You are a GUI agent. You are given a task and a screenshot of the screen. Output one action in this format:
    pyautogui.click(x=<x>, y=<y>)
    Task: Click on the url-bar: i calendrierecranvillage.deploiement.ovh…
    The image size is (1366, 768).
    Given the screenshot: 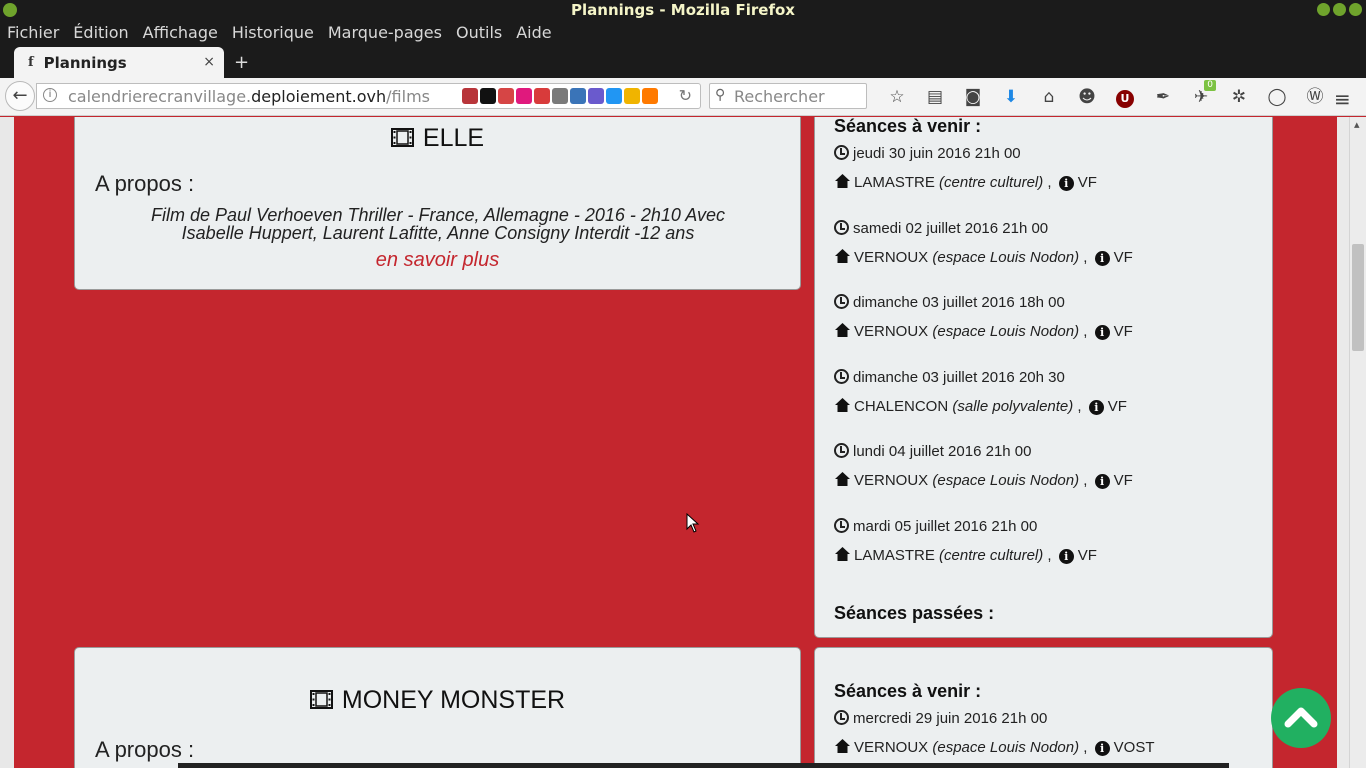 What is the action you would take?
    pyautogui.click(x=368, y=96)
    